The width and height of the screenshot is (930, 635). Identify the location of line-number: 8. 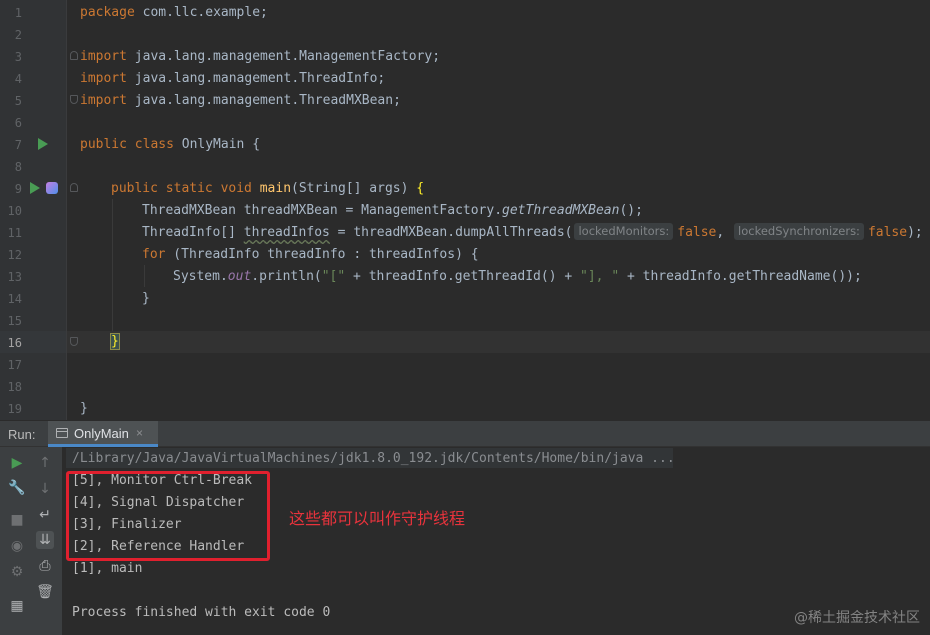
(18, 167).